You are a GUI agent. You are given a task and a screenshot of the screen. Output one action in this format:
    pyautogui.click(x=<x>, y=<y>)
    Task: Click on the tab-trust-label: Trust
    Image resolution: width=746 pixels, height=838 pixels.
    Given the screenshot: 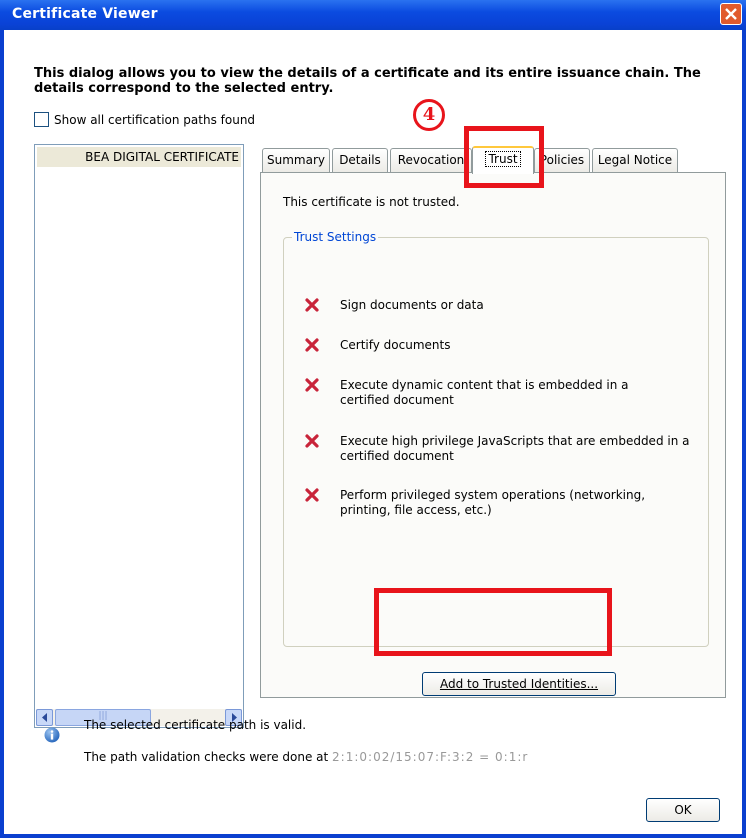 What is the action you would take?
    pyautogui.click(x=503, y=159)
    